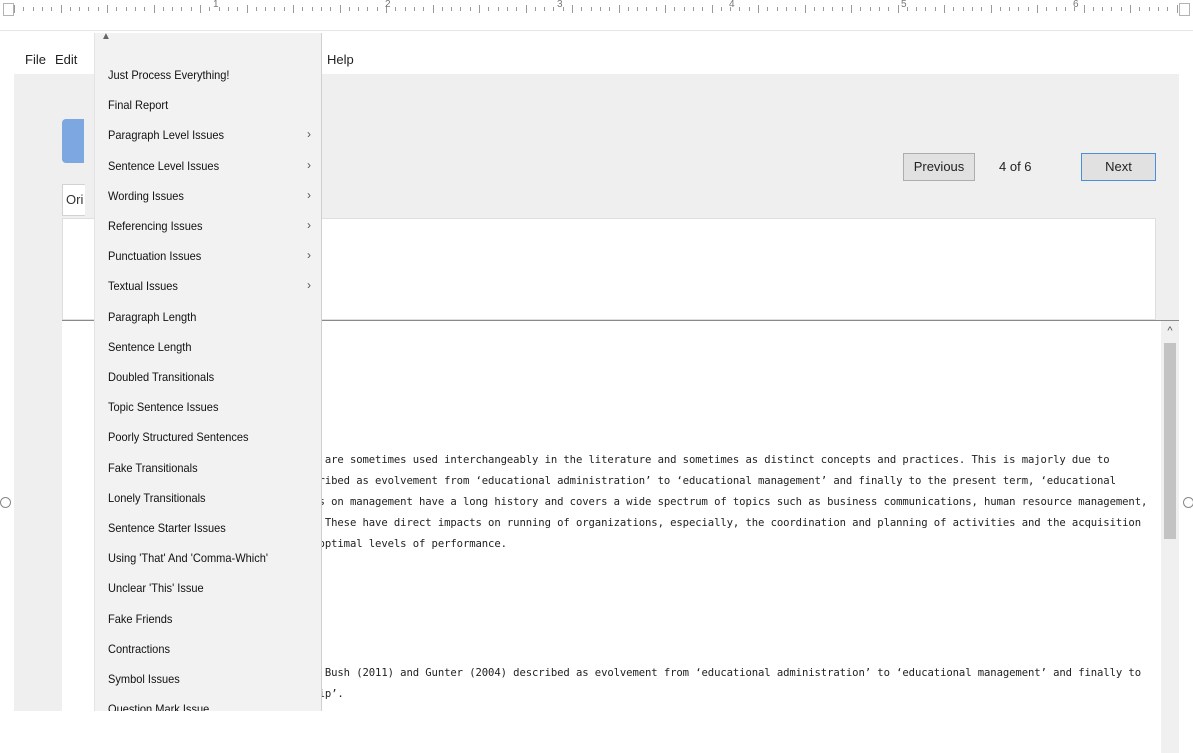 The height and width of the screenshot is (753, 1193). I want to click on menu-item: Symbol Issues, so click(144, 679).